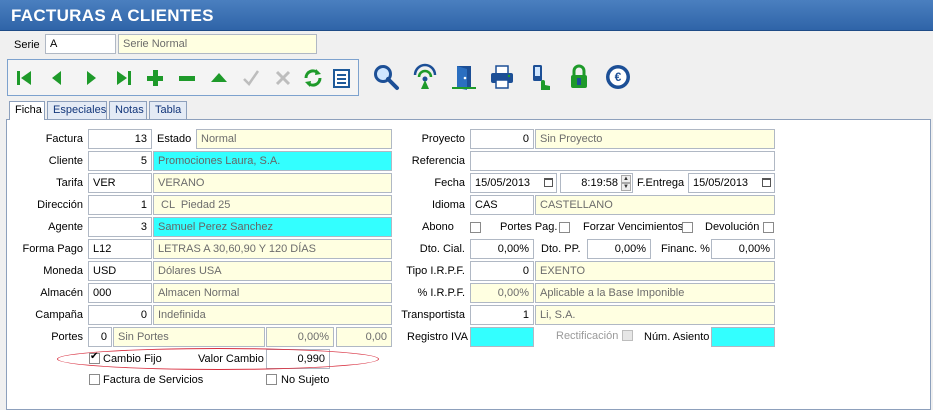  Describe the element at coordinates (128, 110) in the screenshot. I see `tab-notas: Notas` at that location.